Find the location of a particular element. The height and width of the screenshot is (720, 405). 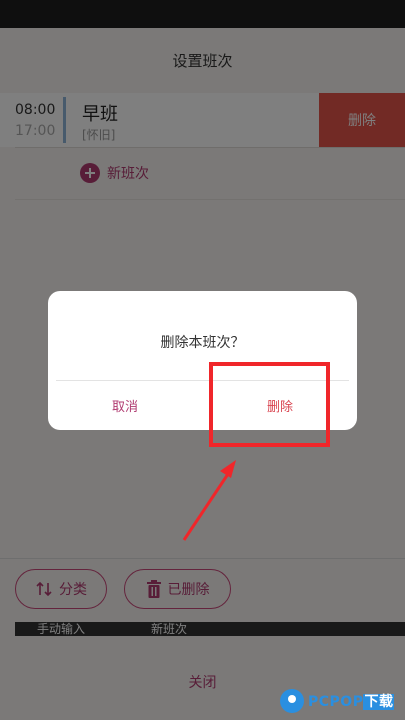

watermark-text: PCPOP is located at coordinates (336, 702).